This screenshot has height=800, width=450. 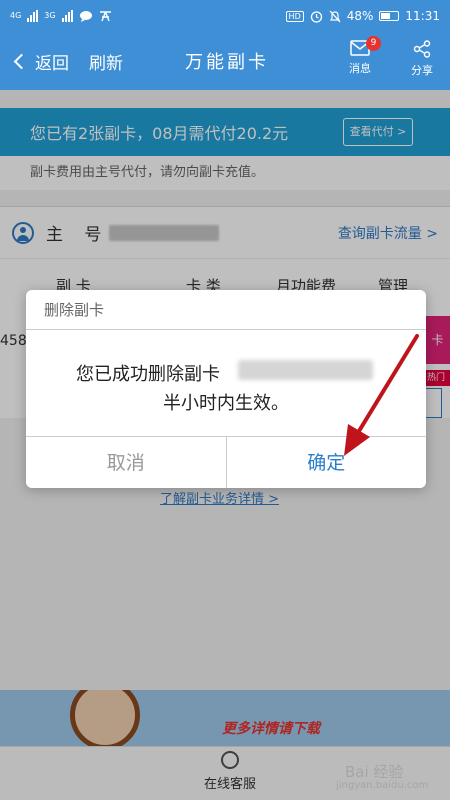 I want to click on share-icon, so click(x=422, y=49).